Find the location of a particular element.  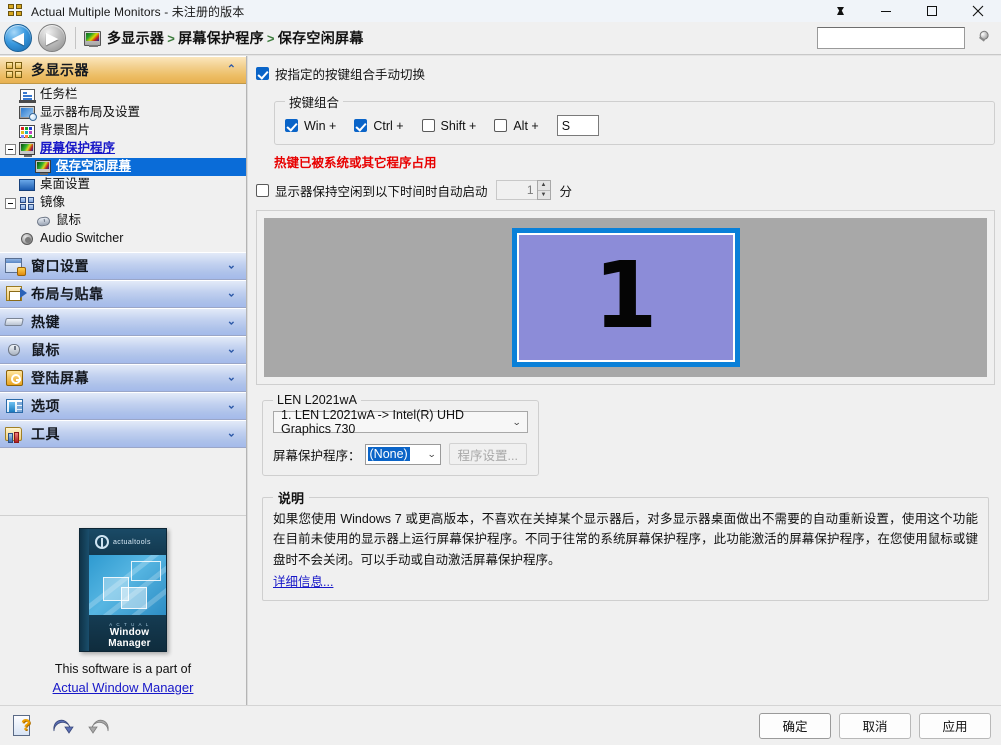

manual-switch-row: 按指定的按键组合手动切换 is located at coordinates (625, 73).